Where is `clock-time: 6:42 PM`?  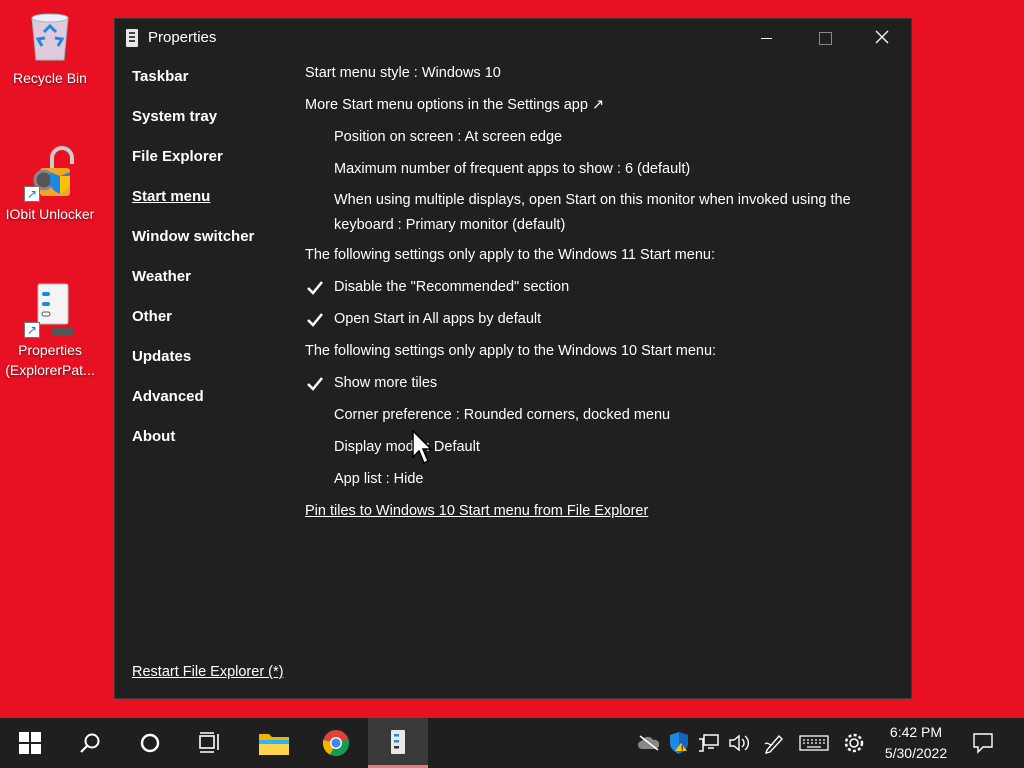
clock-time: 6:42 PM is located at coordinates (916, 732).